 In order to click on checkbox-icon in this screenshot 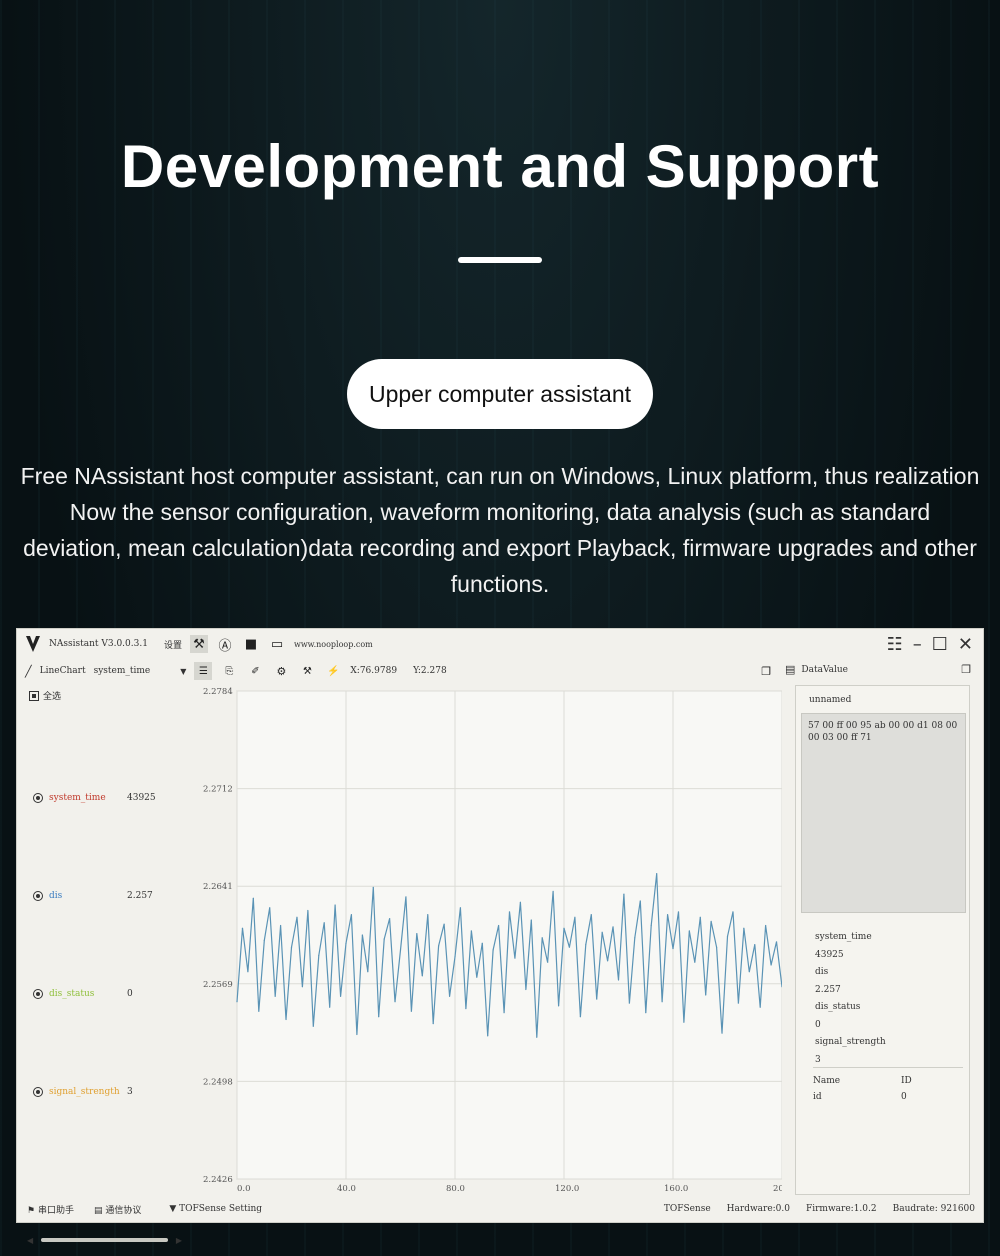, I will do `click(34, 695)`.